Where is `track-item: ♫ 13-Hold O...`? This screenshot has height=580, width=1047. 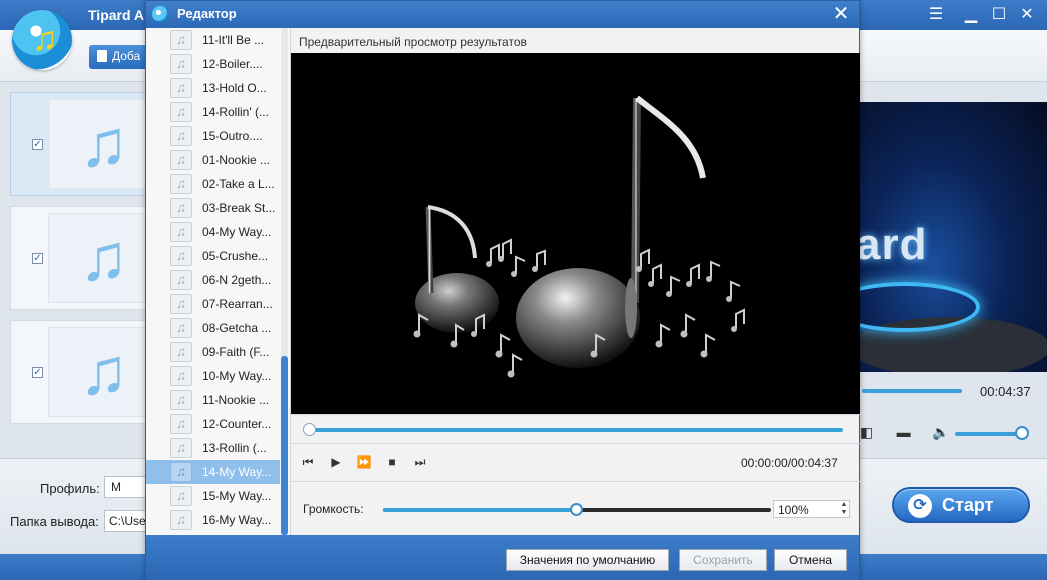 track-item: ♫ 13-Hold O... is located at coordinates (213, 88).